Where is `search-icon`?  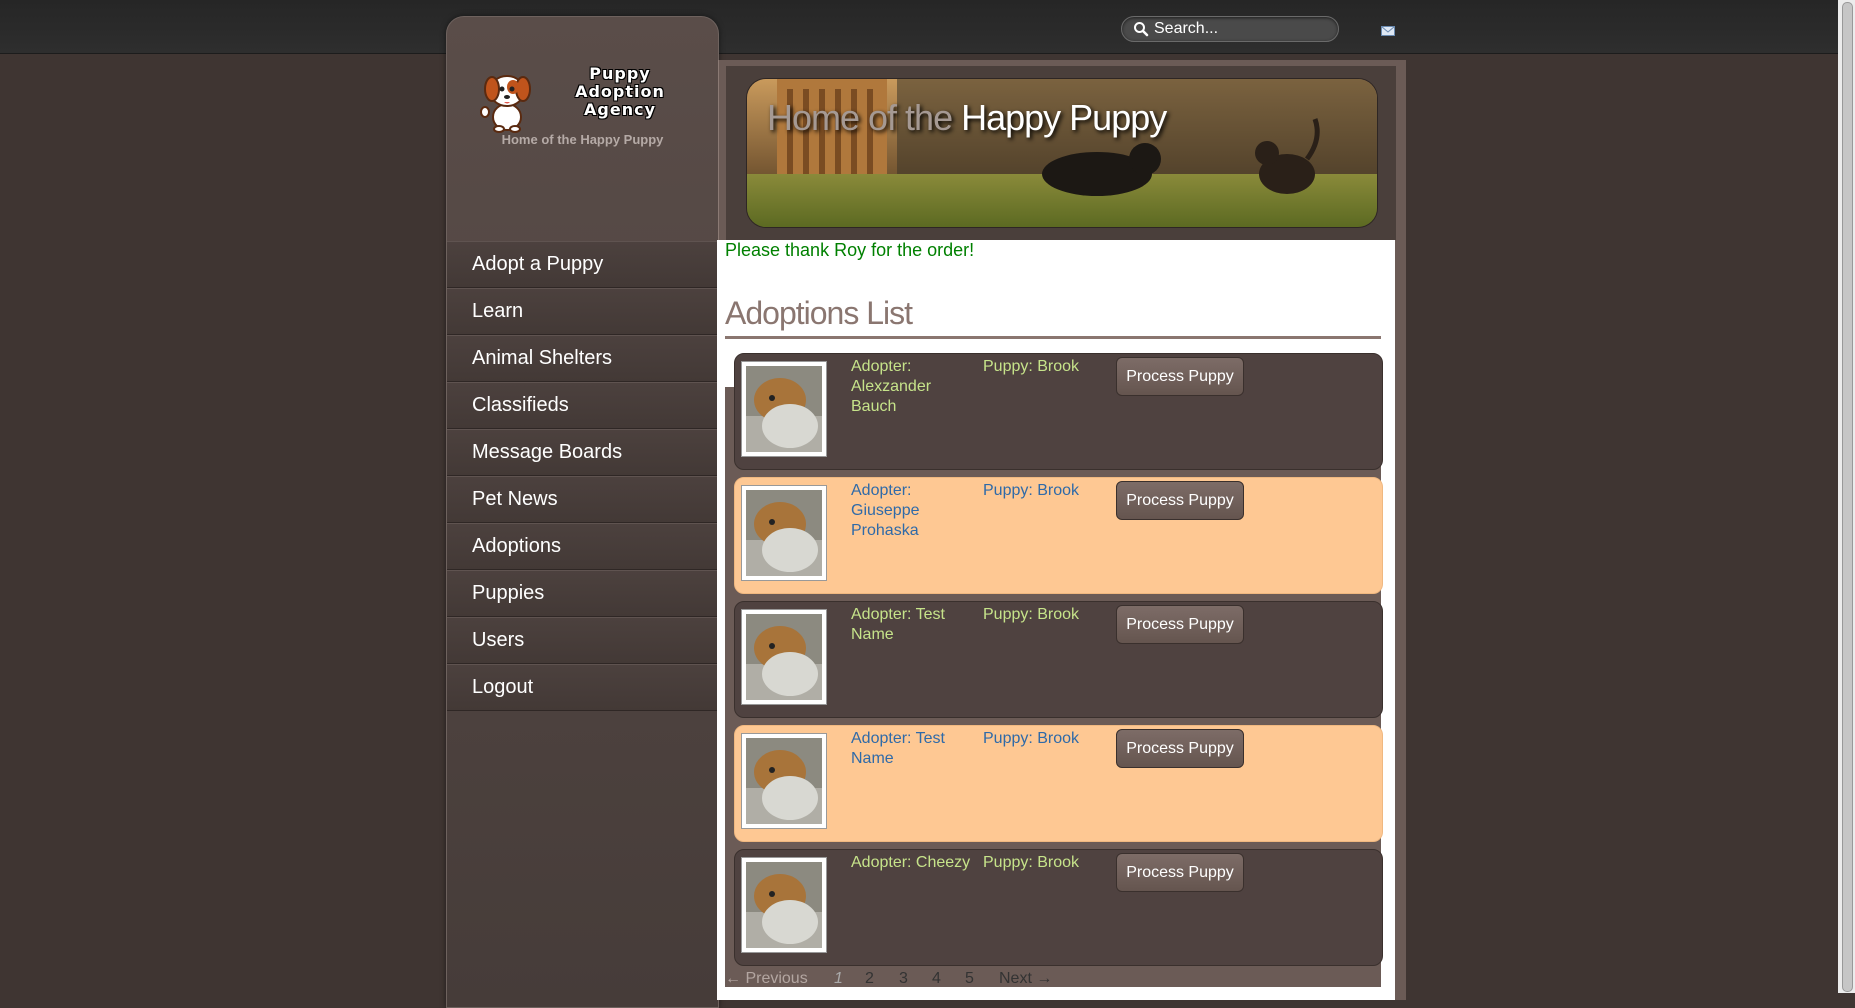 search-icon is located at coordinates (1141, 29).